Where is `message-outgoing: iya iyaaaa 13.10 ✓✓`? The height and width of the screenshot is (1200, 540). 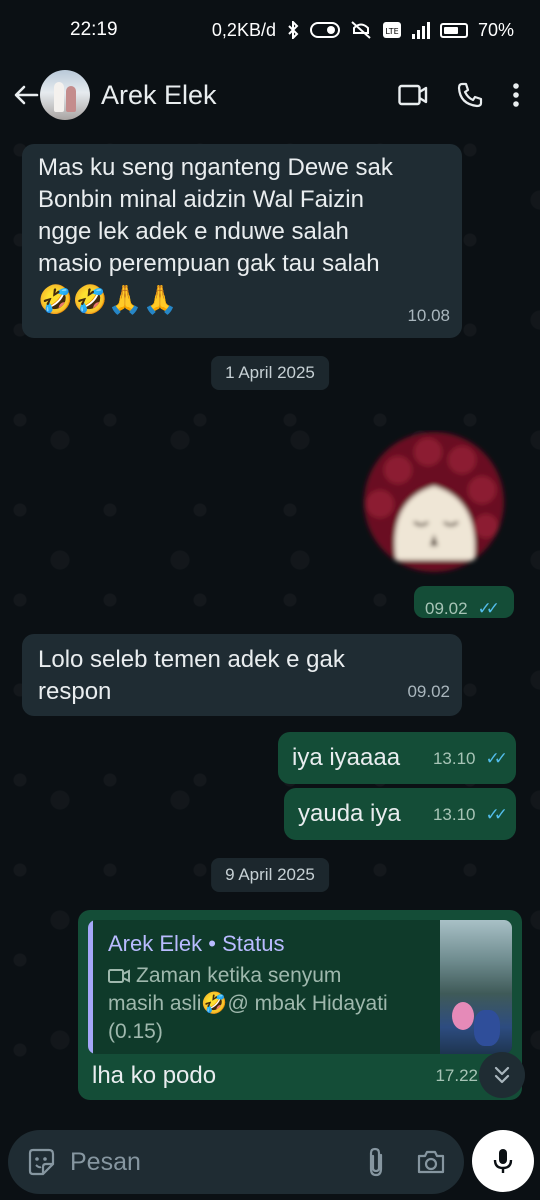 message-outgoing: iya iyaaaa 13.10 ✓✓ is located at coordinates (397, 758).